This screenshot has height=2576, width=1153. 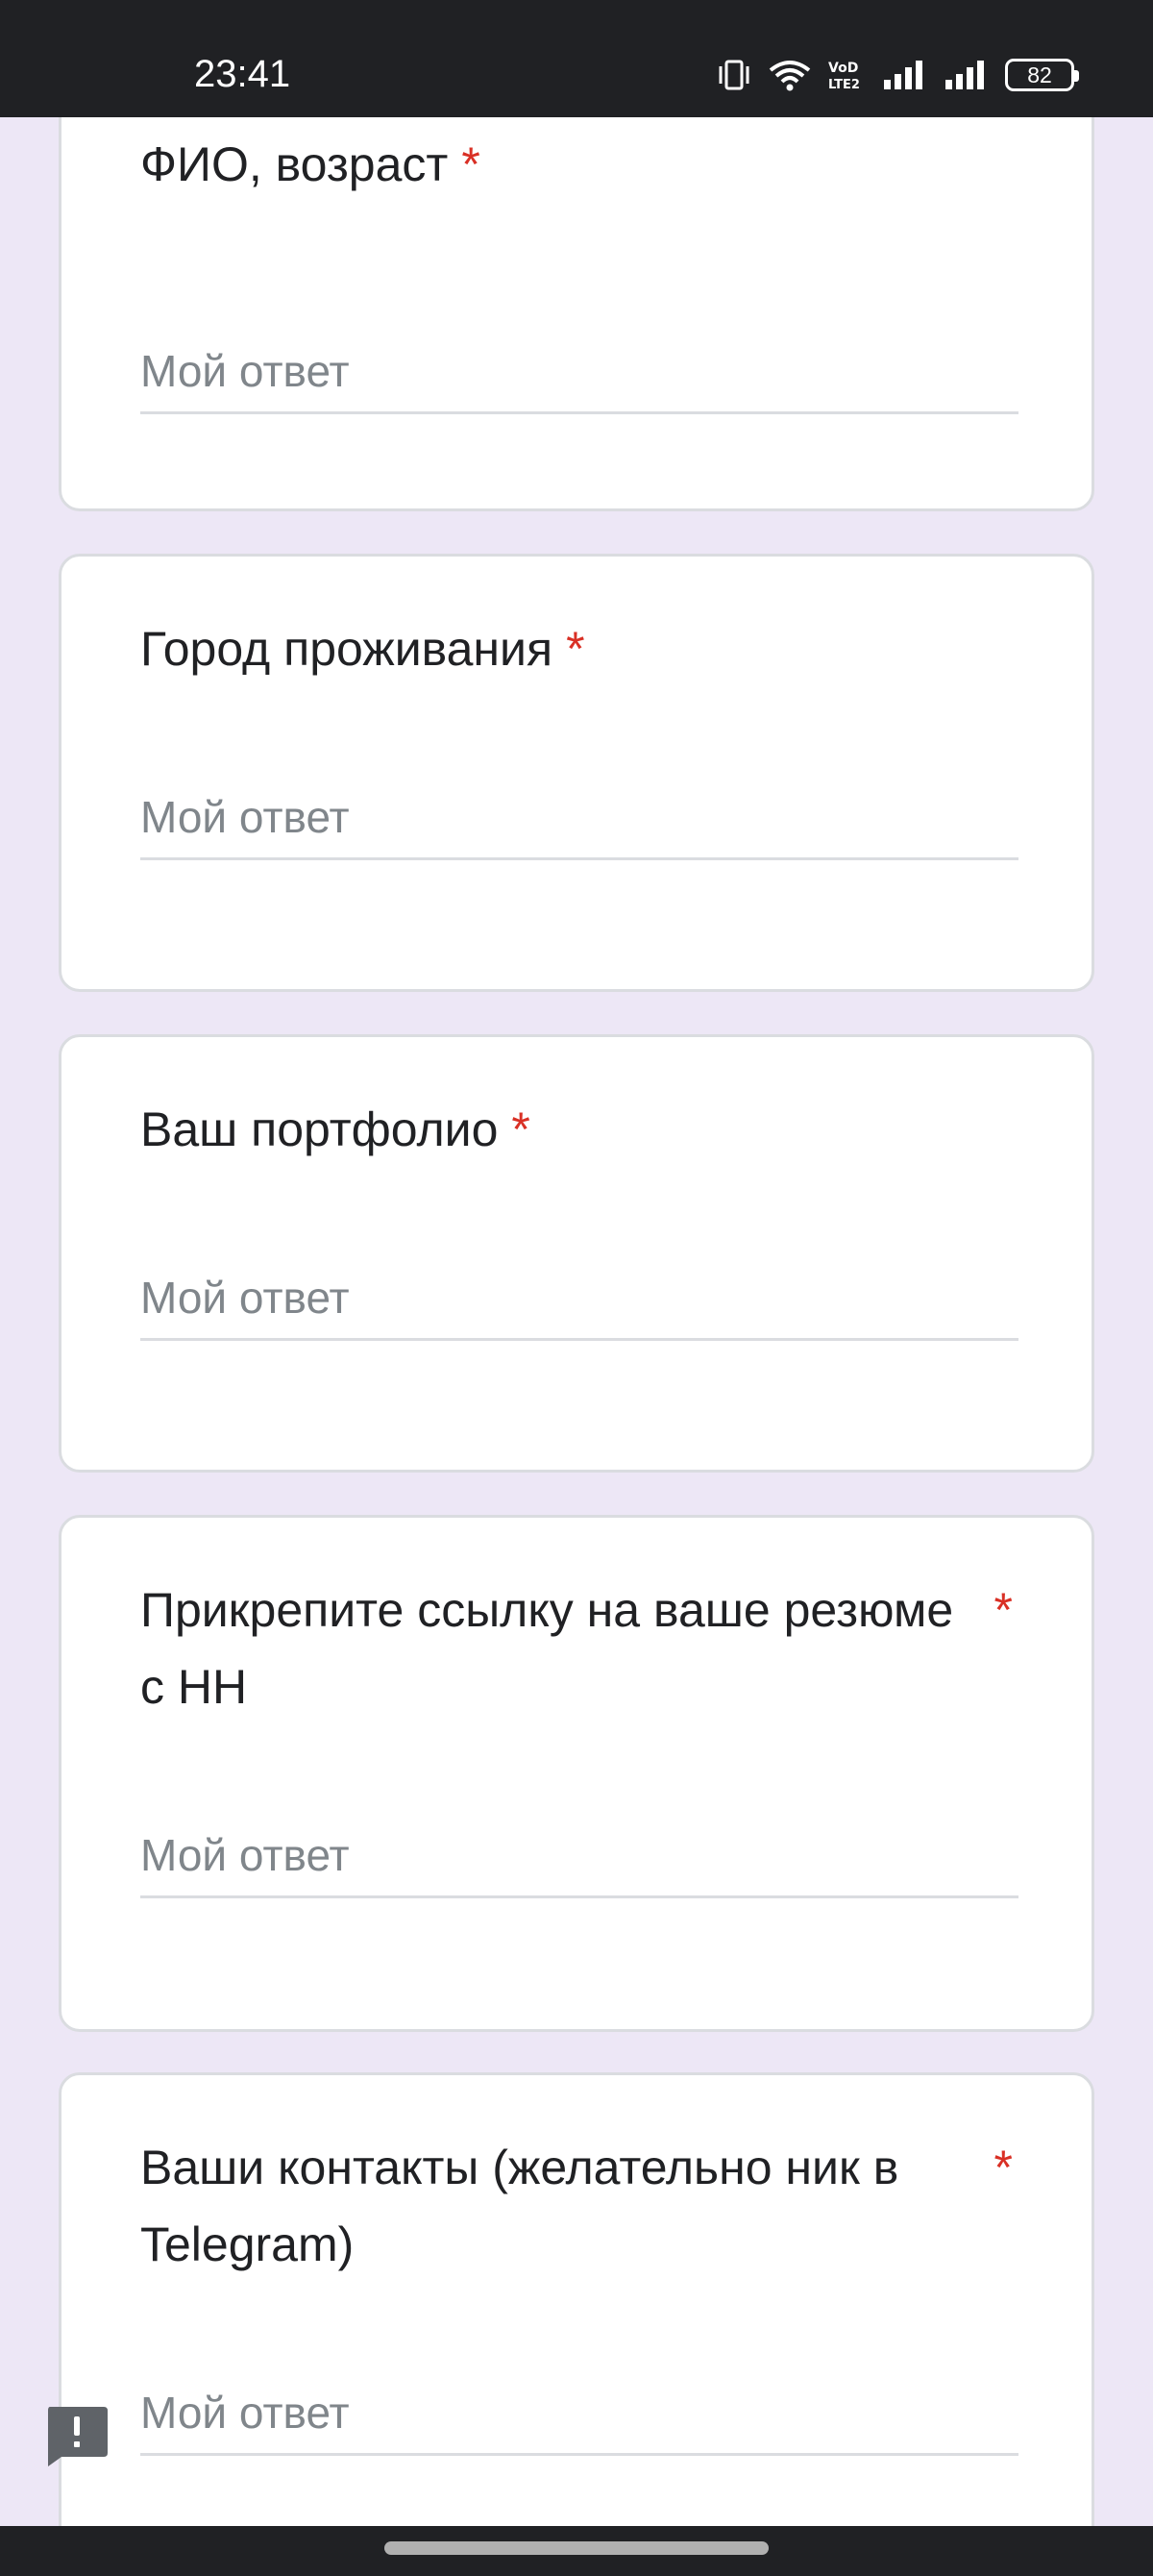 I want to click on report-feedback-icon, so click(x=77, y=2436).